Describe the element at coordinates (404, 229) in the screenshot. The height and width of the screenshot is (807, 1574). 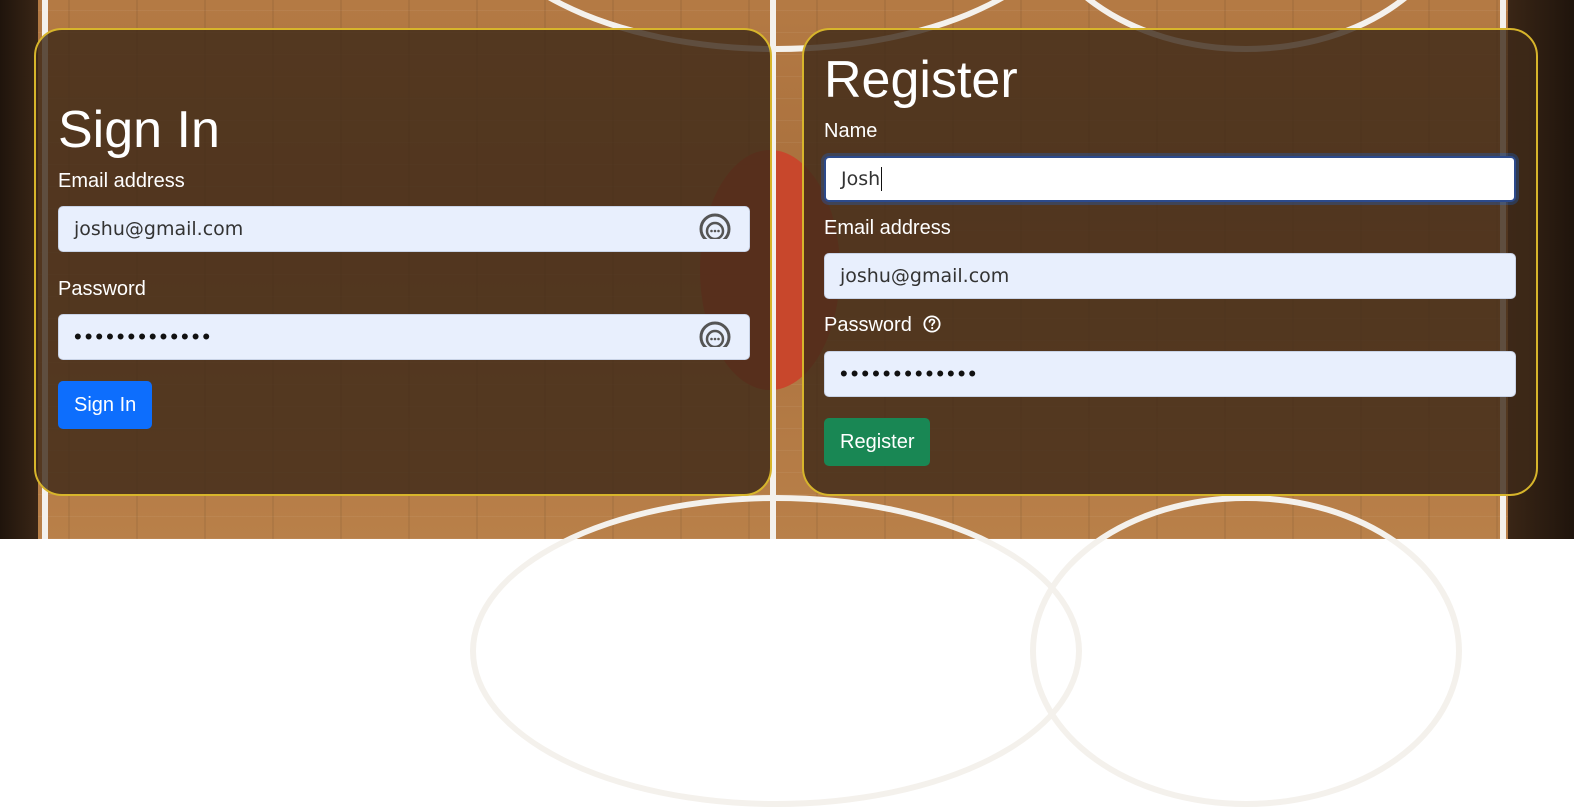
I see `signin-email-input: joshu@gmail.com` at that location.